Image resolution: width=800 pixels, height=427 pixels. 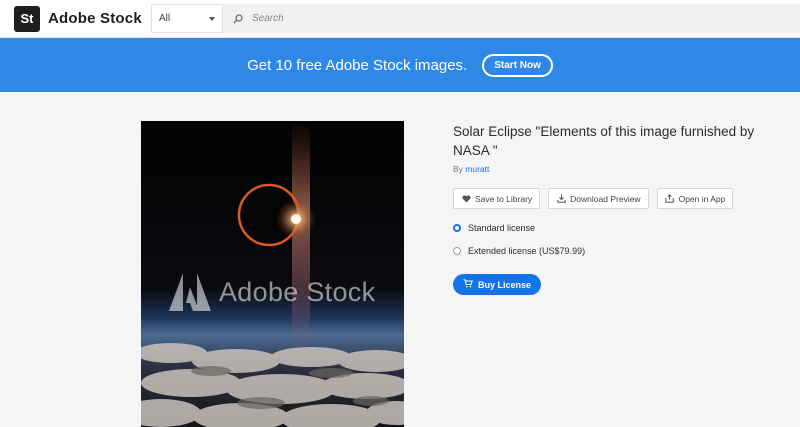 I want to click on author-link: muratt, so click(x=477, y=169).